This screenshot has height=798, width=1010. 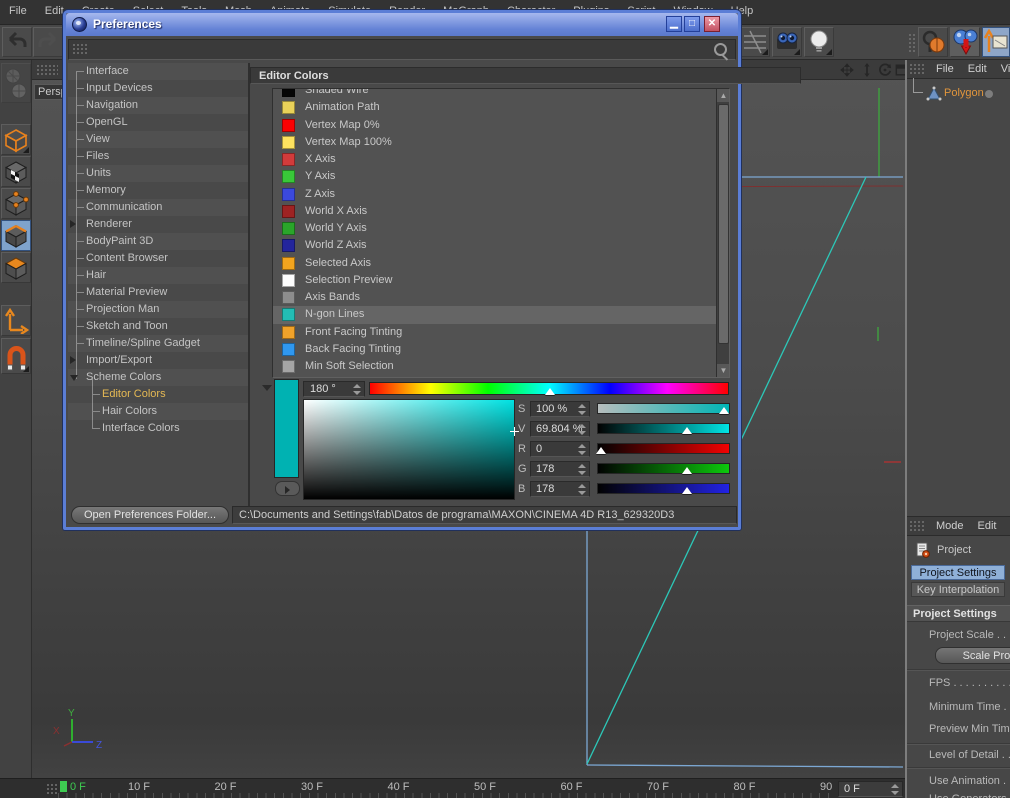 What do you see at coordinates (917, 526) in the screenshot?
I see `attribute-manager-grip` at bounding box center [917, 526].